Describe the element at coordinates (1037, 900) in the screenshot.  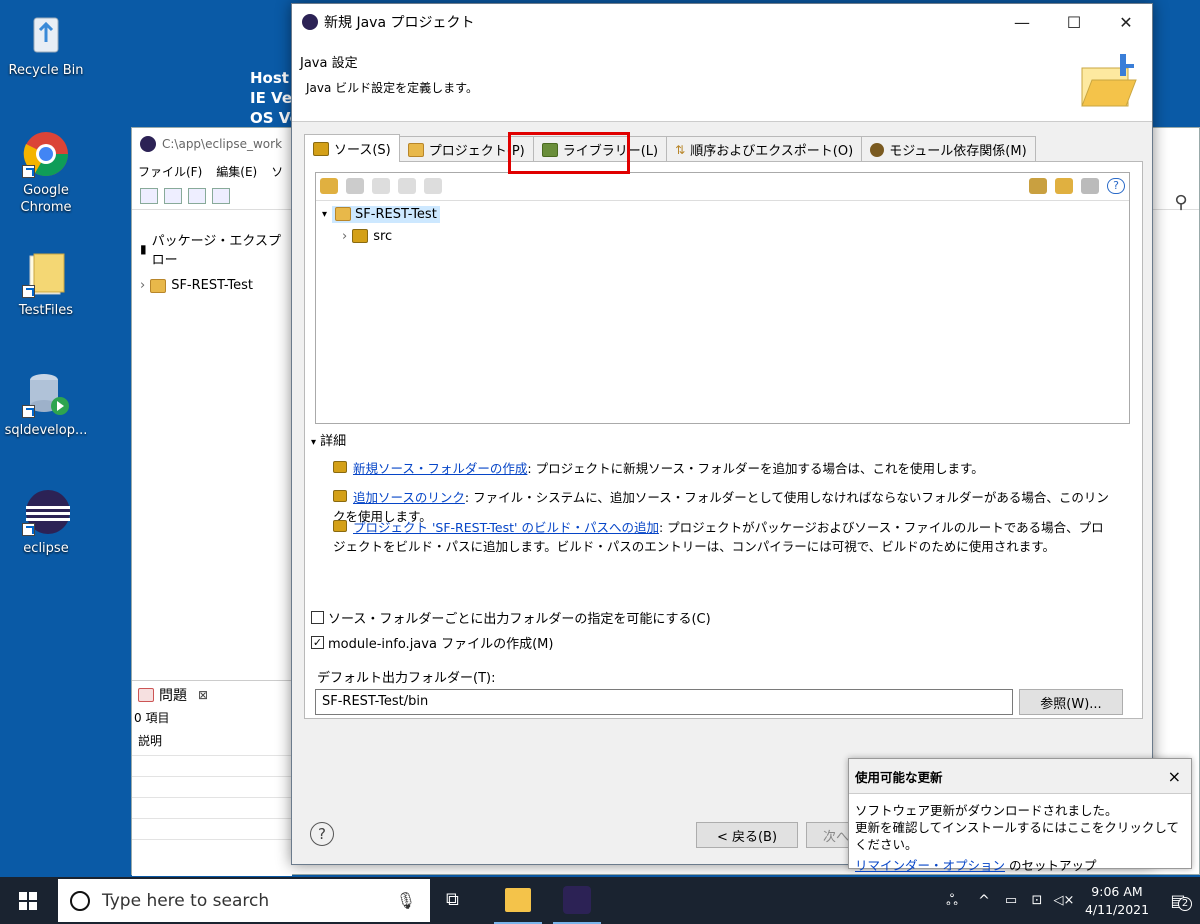
I see `network-icon: ⊡` at that location.